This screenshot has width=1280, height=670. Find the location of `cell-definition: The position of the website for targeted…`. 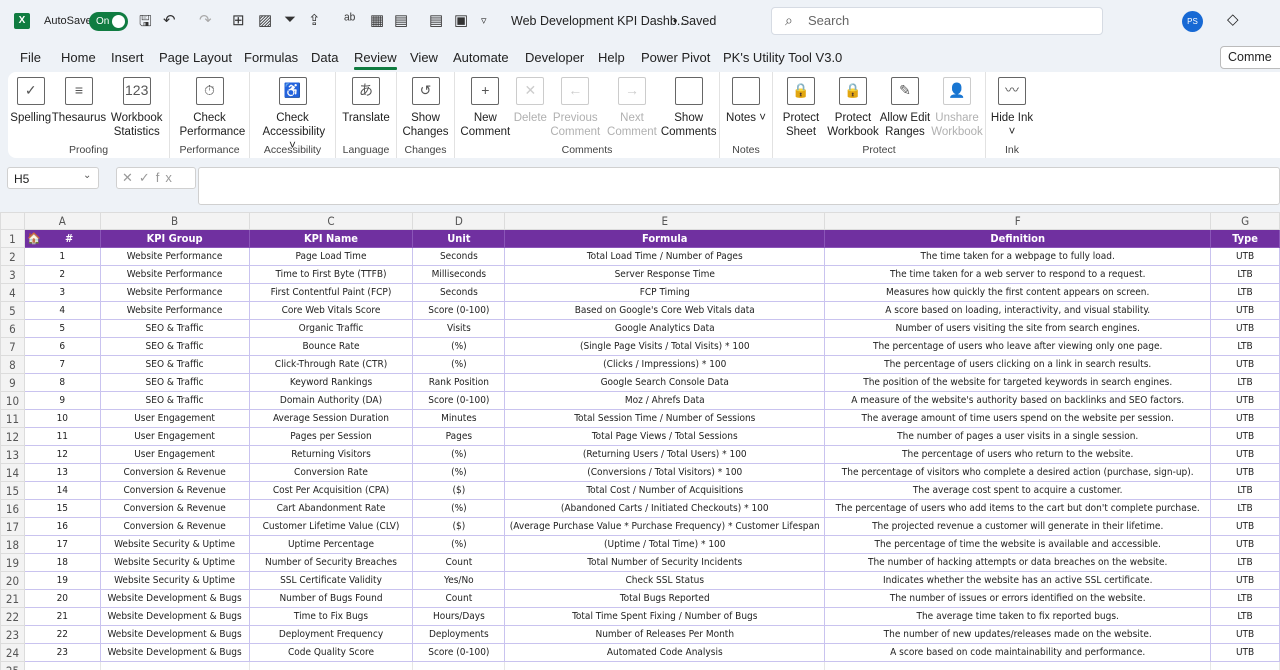

cell-definition: The position of the website for targeted… is located at coordinates (1018, 382).